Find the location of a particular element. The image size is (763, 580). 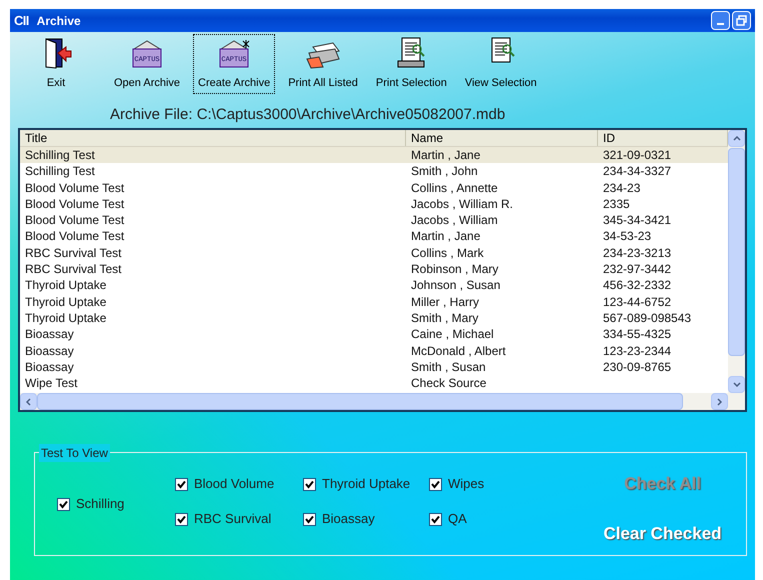

restore-button is located at coordinates (741, 20).